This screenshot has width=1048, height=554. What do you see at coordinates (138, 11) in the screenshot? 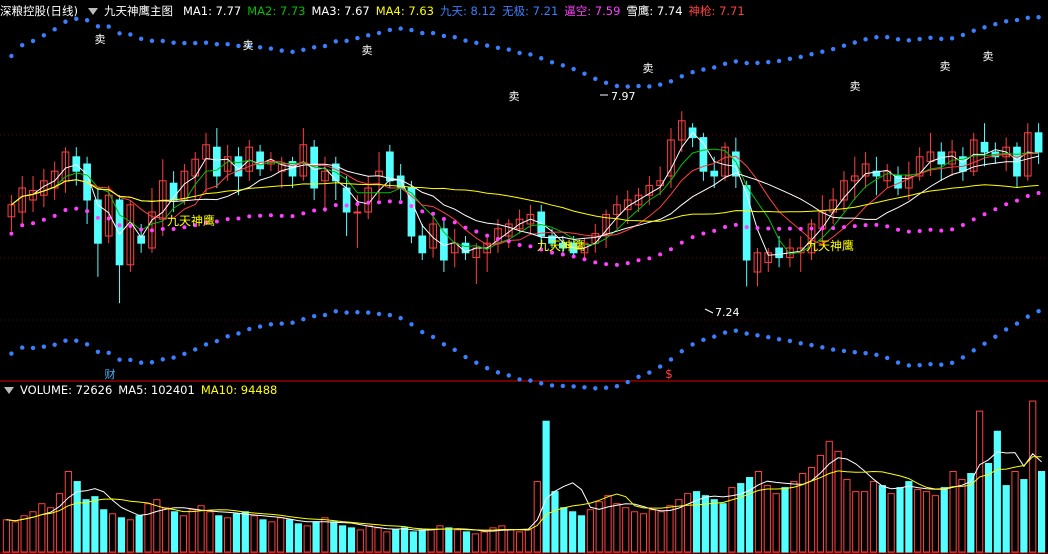
I see `indicator-name: 九天神鹰主图` at bounding box center [138, 11].